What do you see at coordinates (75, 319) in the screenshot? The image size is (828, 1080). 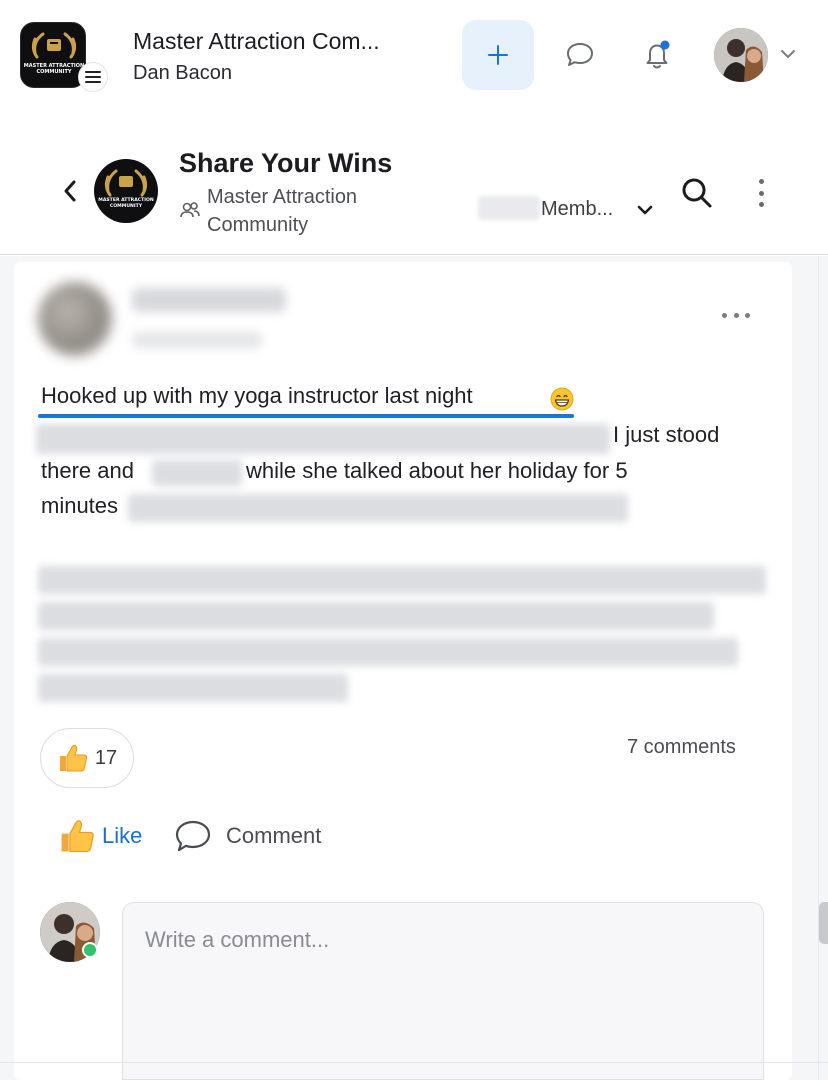 I see `author-avatar-redacted` at bounding box center [75, 319].